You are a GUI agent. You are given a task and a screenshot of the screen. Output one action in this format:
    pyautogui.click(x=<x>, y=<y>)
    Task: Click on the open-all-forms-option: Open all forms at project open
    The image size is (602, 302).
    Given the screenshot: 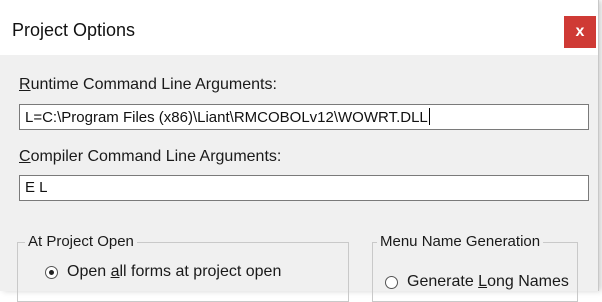 What is the action you would take?
    pyautogui.click(x=163, y=272)
    